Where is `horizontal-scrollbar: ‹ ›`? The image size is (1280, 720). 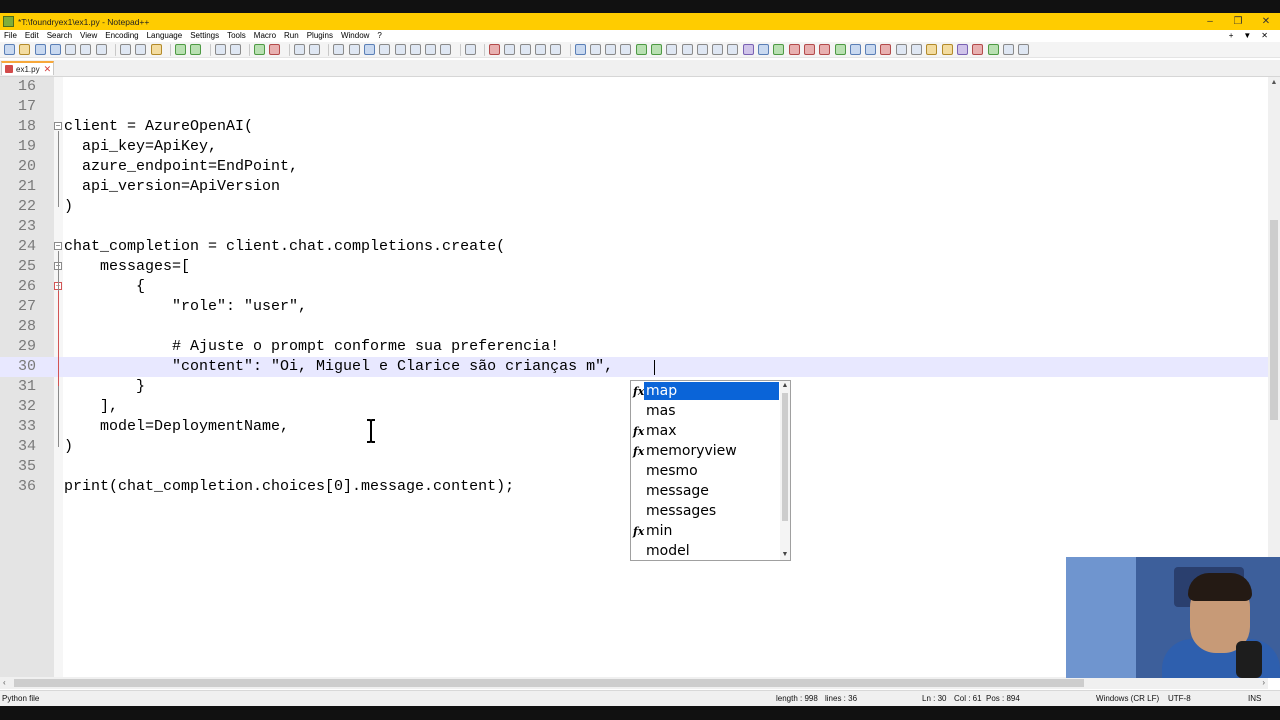 horizontal-scrollbar: ‹ › is located at coordinates (634, 683).